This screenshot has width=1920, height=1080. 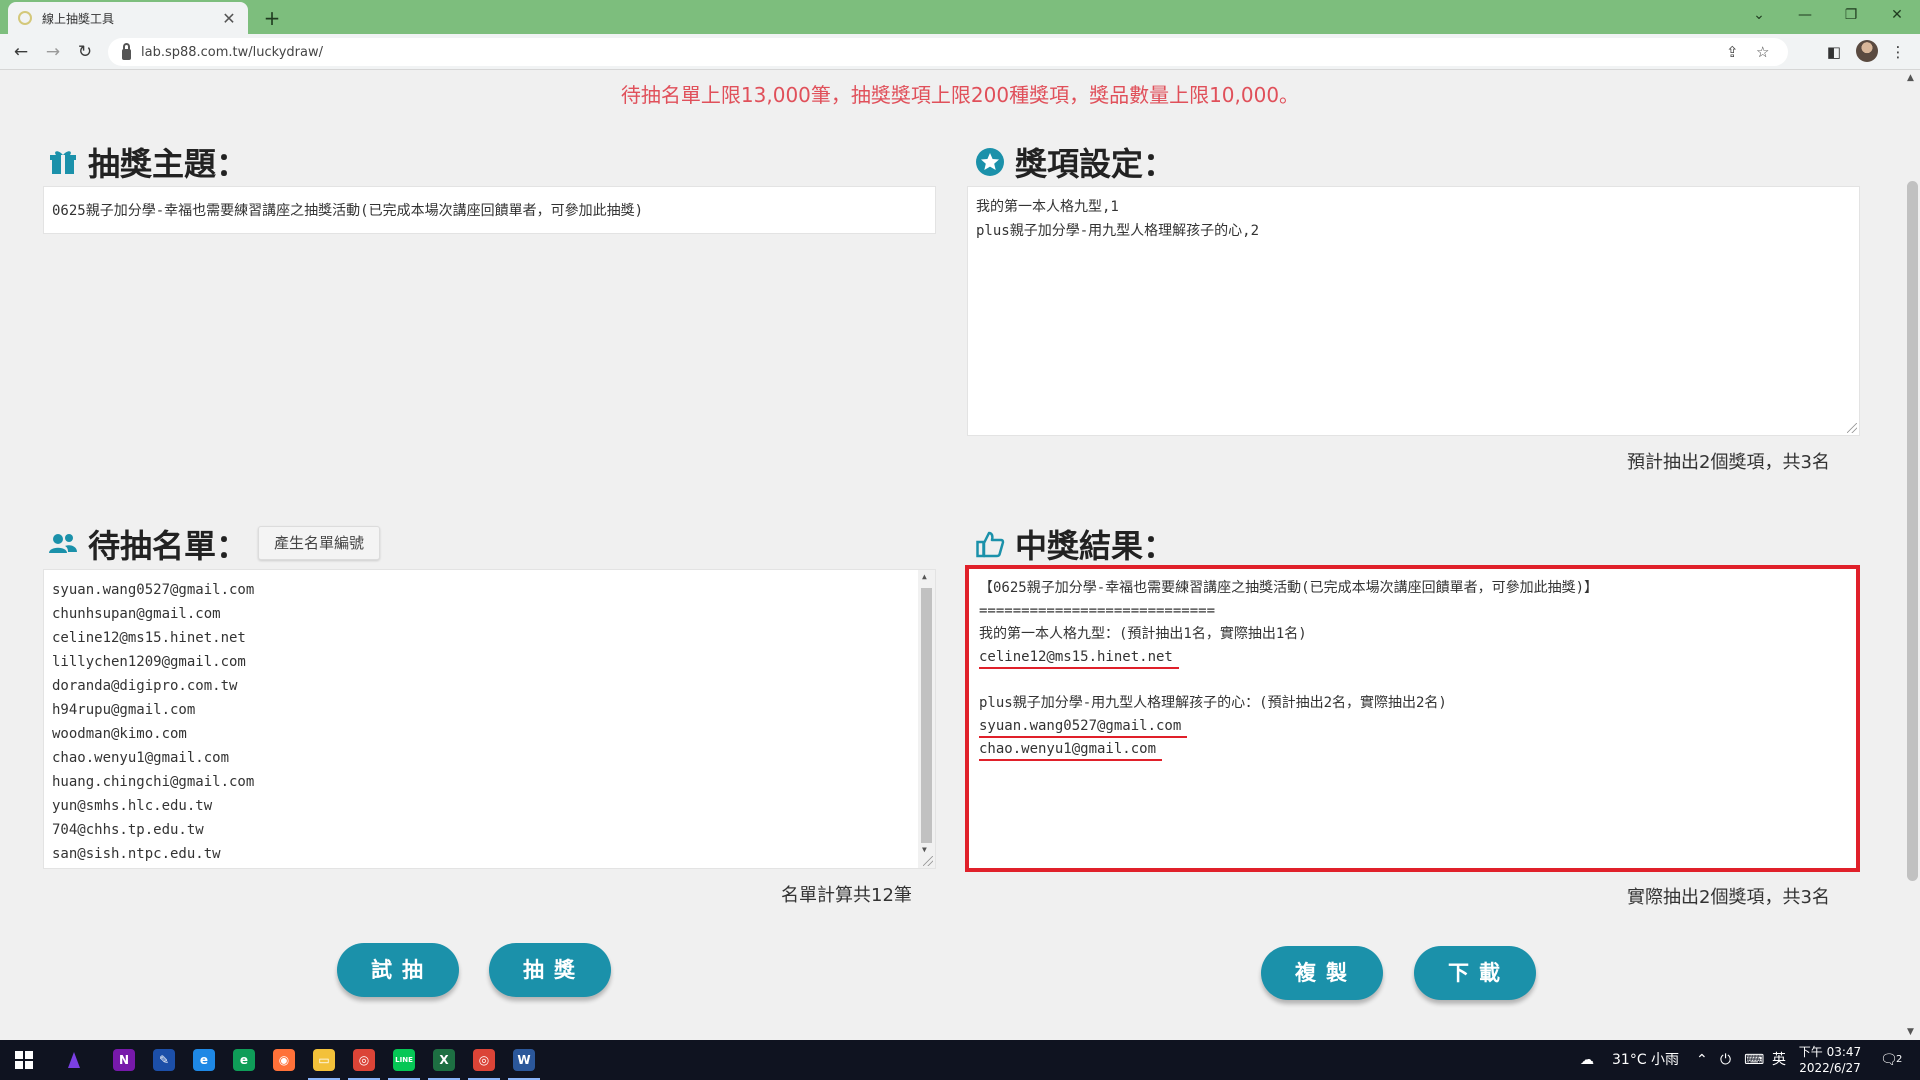 I want to click on prizes-summary: 預計抽出2個獎項，共3名, so click(x=1728, y=462).